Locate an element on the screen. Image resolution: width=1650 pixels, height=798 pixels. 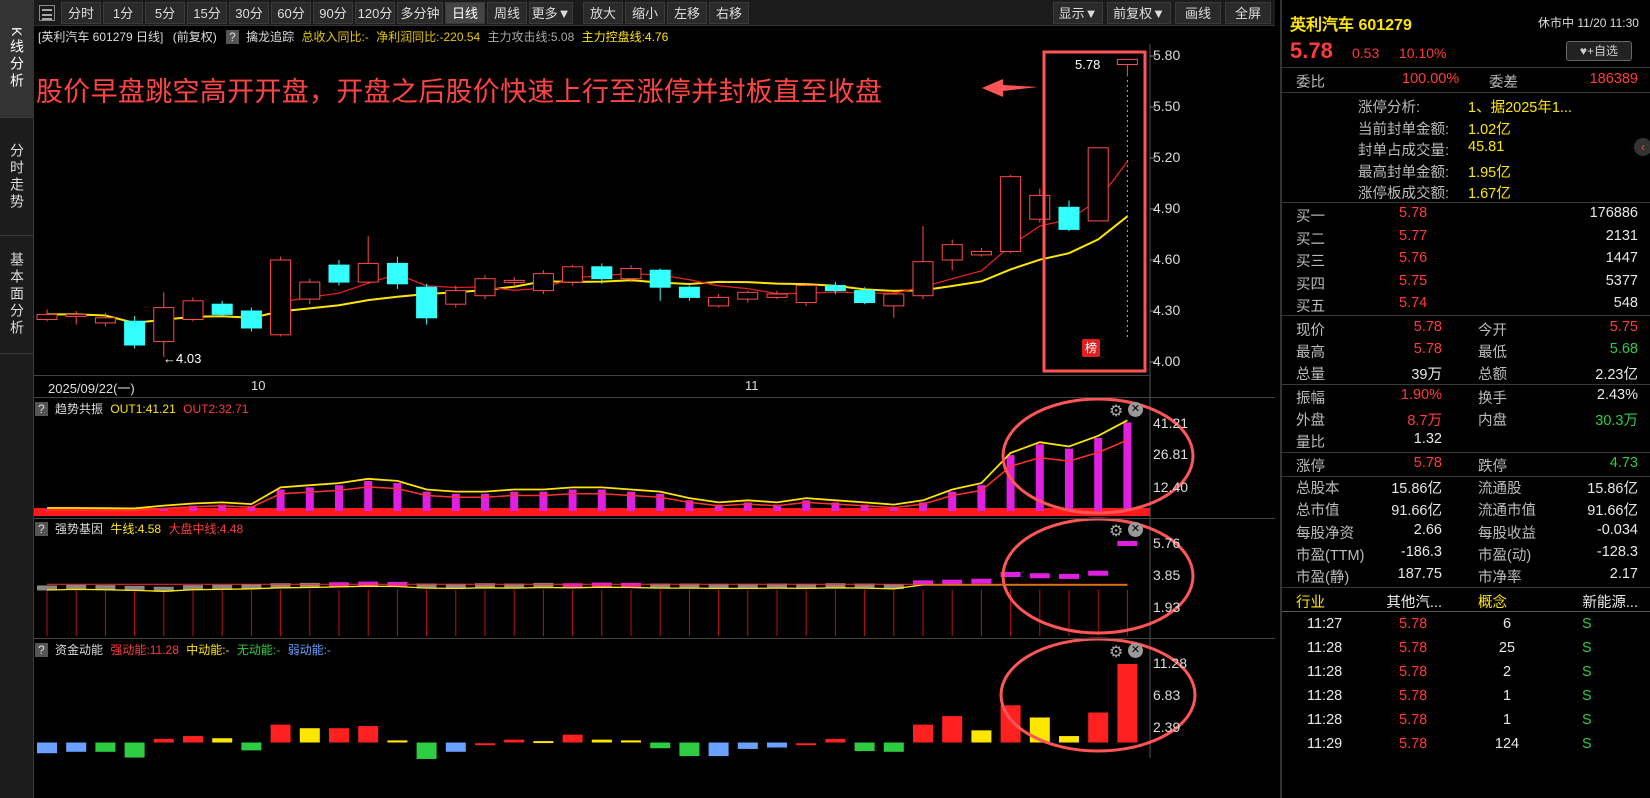
panel2-help-icon: ? is located at coordinates (41, 529).